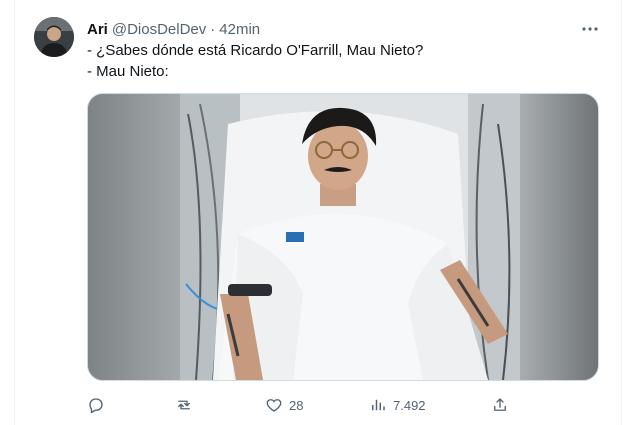 This screenshot has width=643, height=425. Describe the element at coordinates (296, 405) in the screenshot. I see `like-count: 28` at that location.